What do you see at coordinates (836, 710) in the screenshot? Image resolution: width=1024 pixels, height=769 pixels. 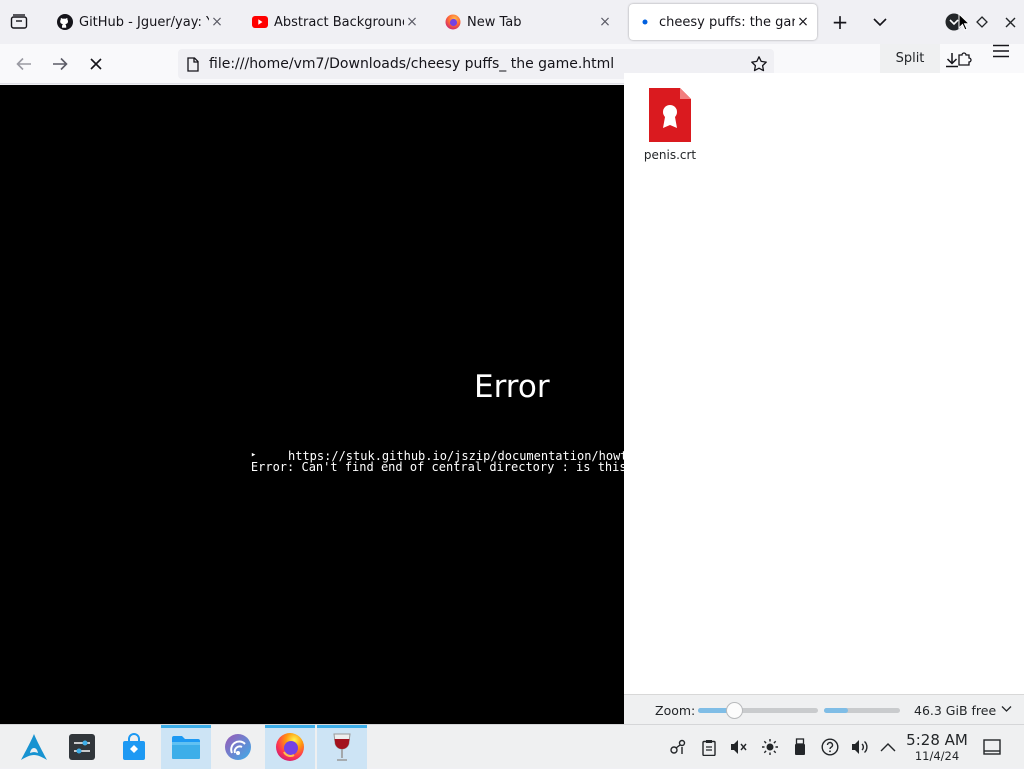 I see `disk-usage-fill` at bounding box center [836, 710].